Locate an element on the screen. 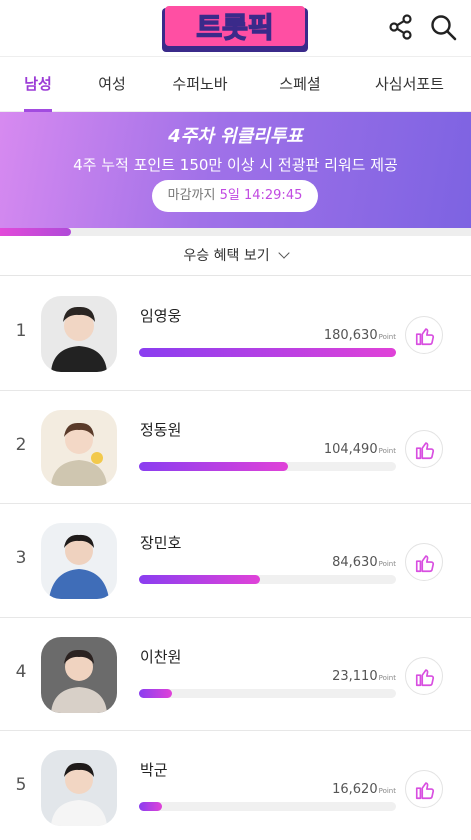 The width and height of the screenshot is (471, 840). tab-female: 여성 is located at coordinates (112, 84).